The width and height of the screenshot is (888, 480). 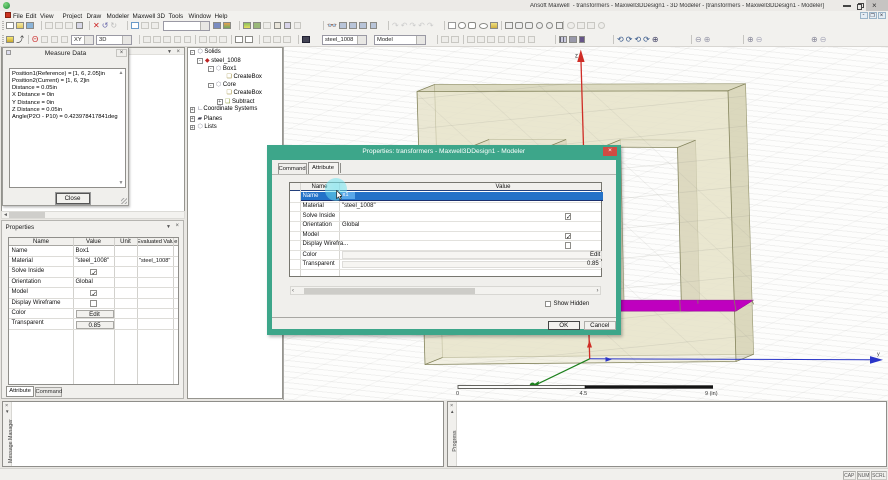 What do you see at coordinates (584, 394) in the screenshot?
I see `svg-text: 4.5` at bounding box center [584, 394].